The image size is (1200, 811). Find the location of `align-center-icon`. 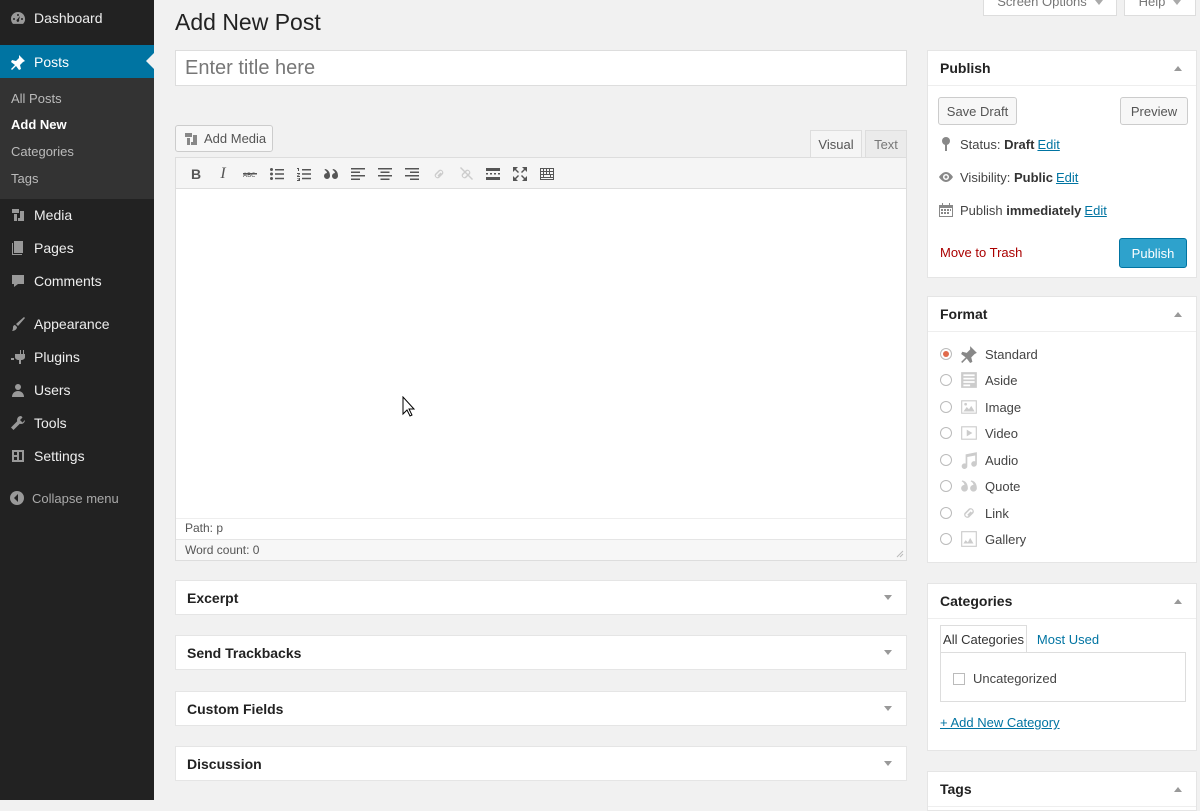

align-center-icon is located at coordinates (385, 174).